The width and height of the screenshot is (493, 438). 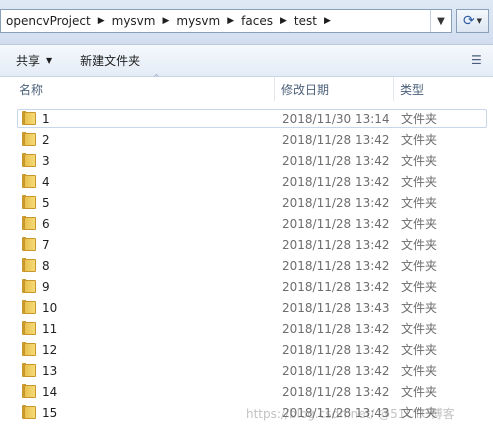 I want to click on breadcrumb-item: opencvProject, so click(x=48, y=21).